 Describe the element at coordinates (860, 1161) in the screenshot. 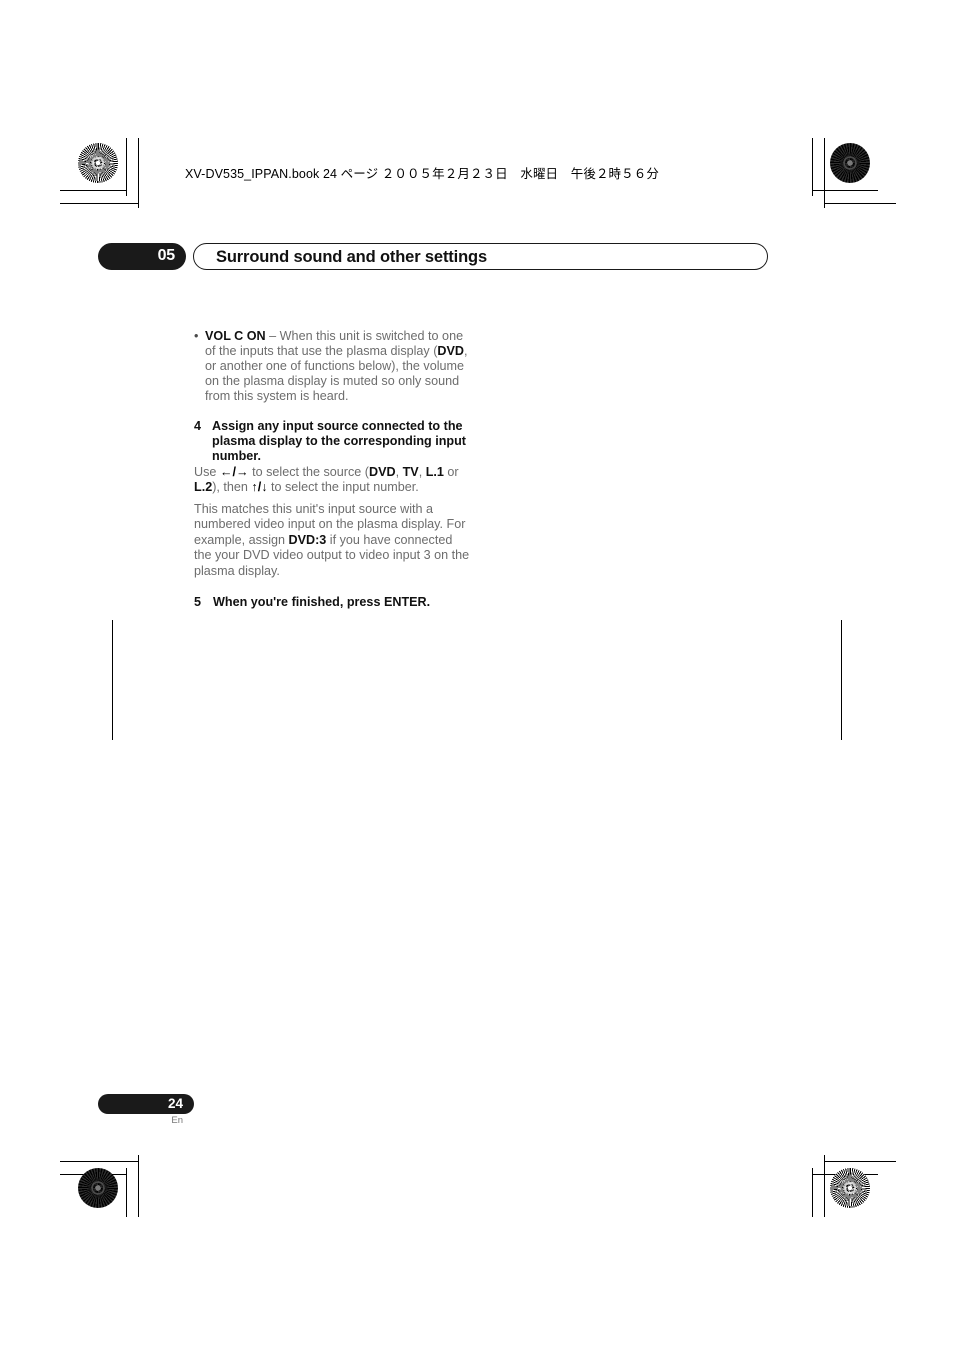

I see `crop-mark-bottom-right-horizontal-inner` at that location.